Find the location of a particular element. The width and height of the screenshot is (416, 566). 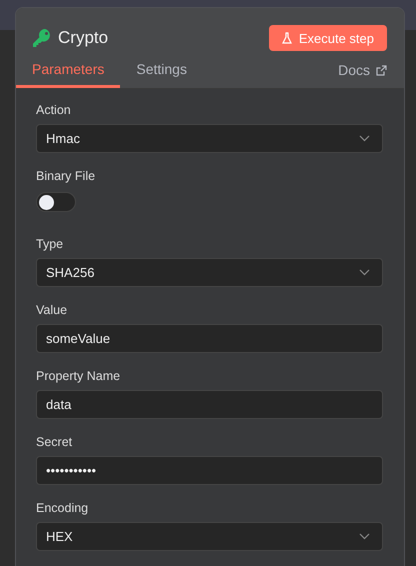

external-link-icon is located at coordinates (381, 70).